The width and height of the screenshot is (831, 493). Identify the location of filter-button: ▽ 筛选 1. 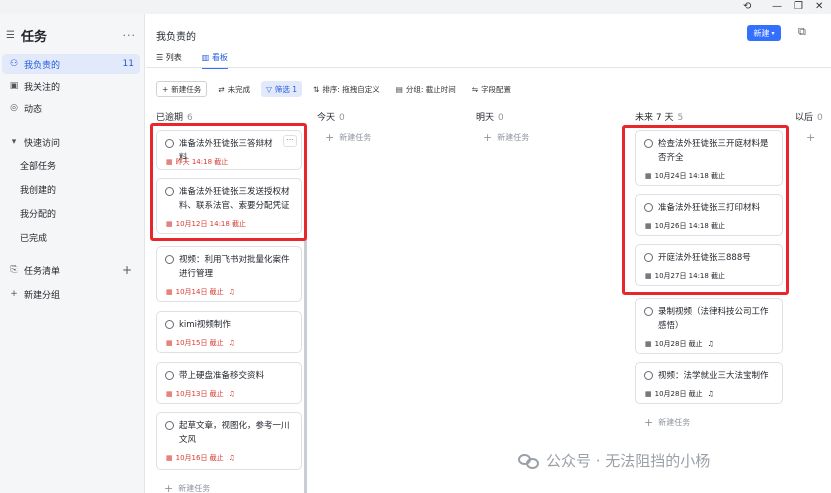
(282, 89).